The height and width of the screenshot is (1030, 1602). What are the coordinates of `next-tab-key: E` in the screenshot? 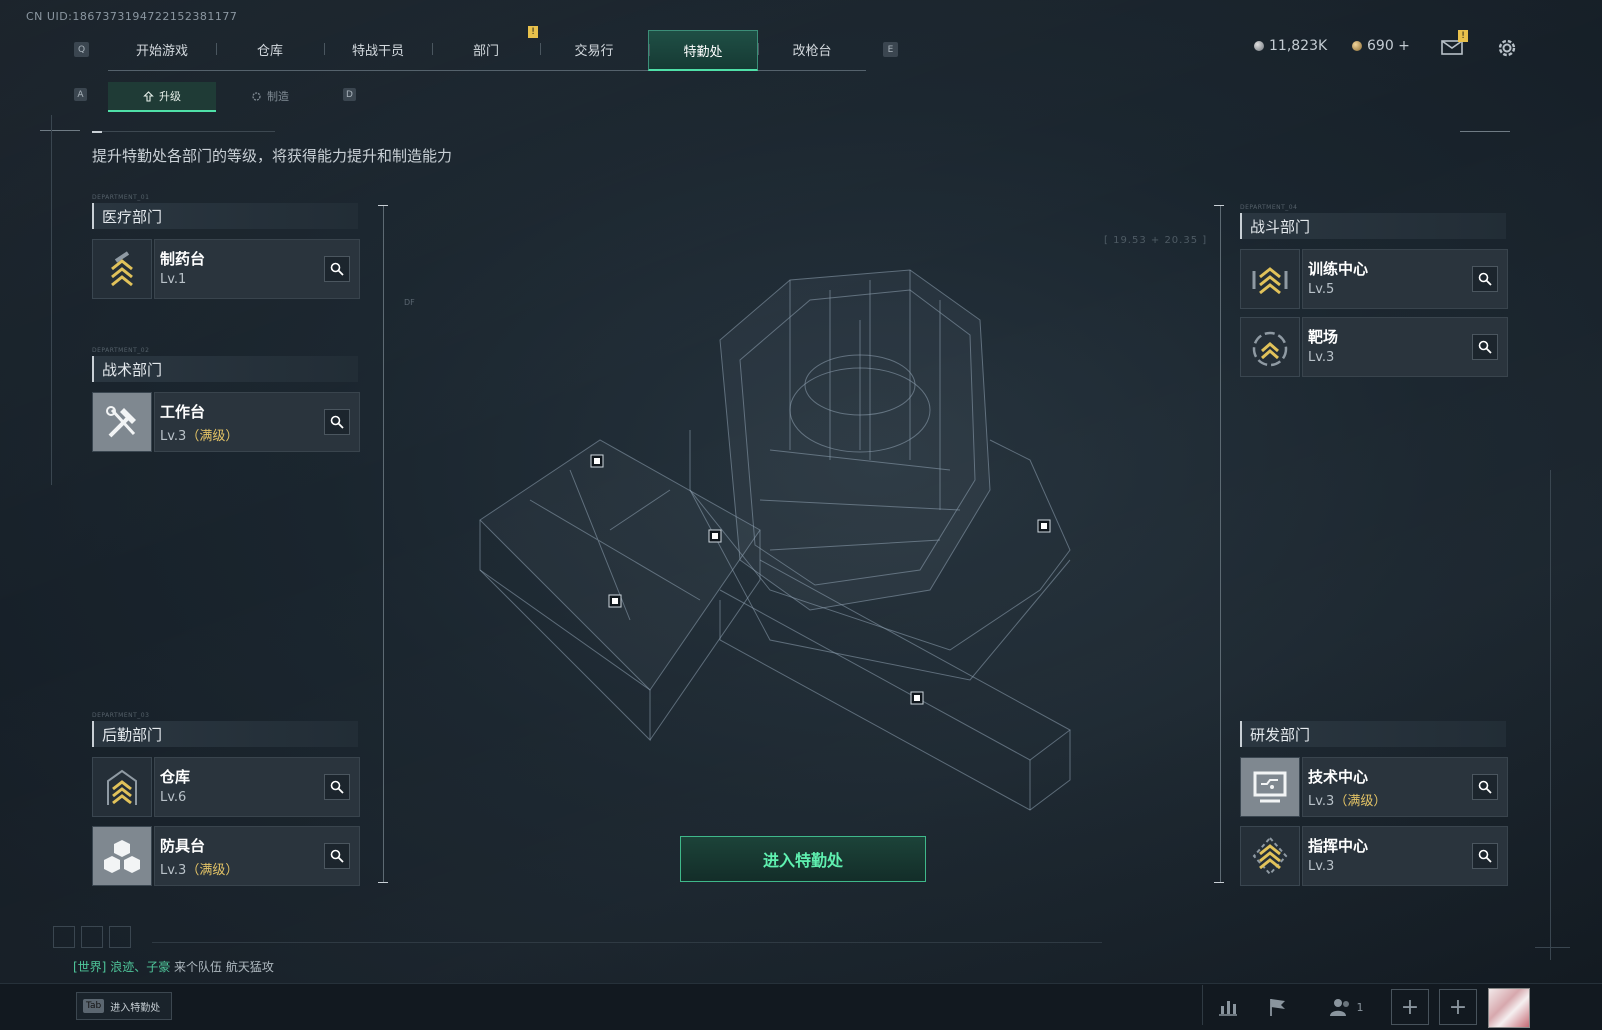 It's located at (890, 49).